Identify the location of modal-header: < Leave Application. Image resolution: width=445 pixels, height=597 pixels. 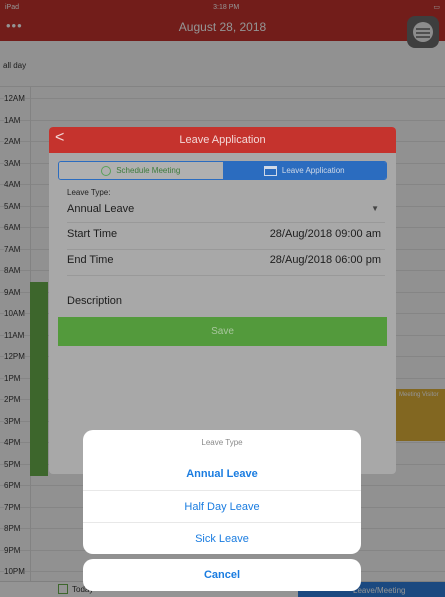
(222, 140).